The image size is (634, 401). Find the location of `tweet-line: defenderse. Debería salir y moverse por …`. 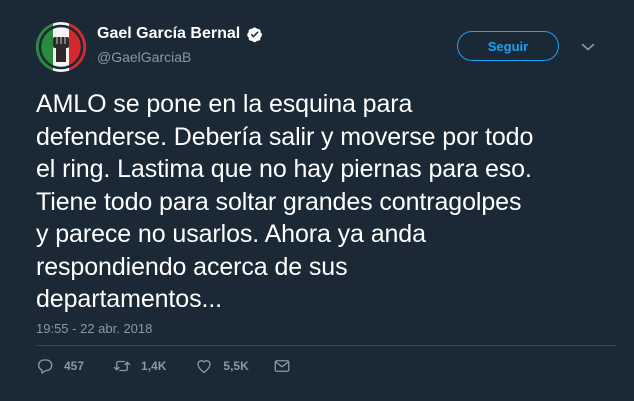

tweet-line: defenderse. Debería salir y moverse por … is located at coordinates (285, 136).